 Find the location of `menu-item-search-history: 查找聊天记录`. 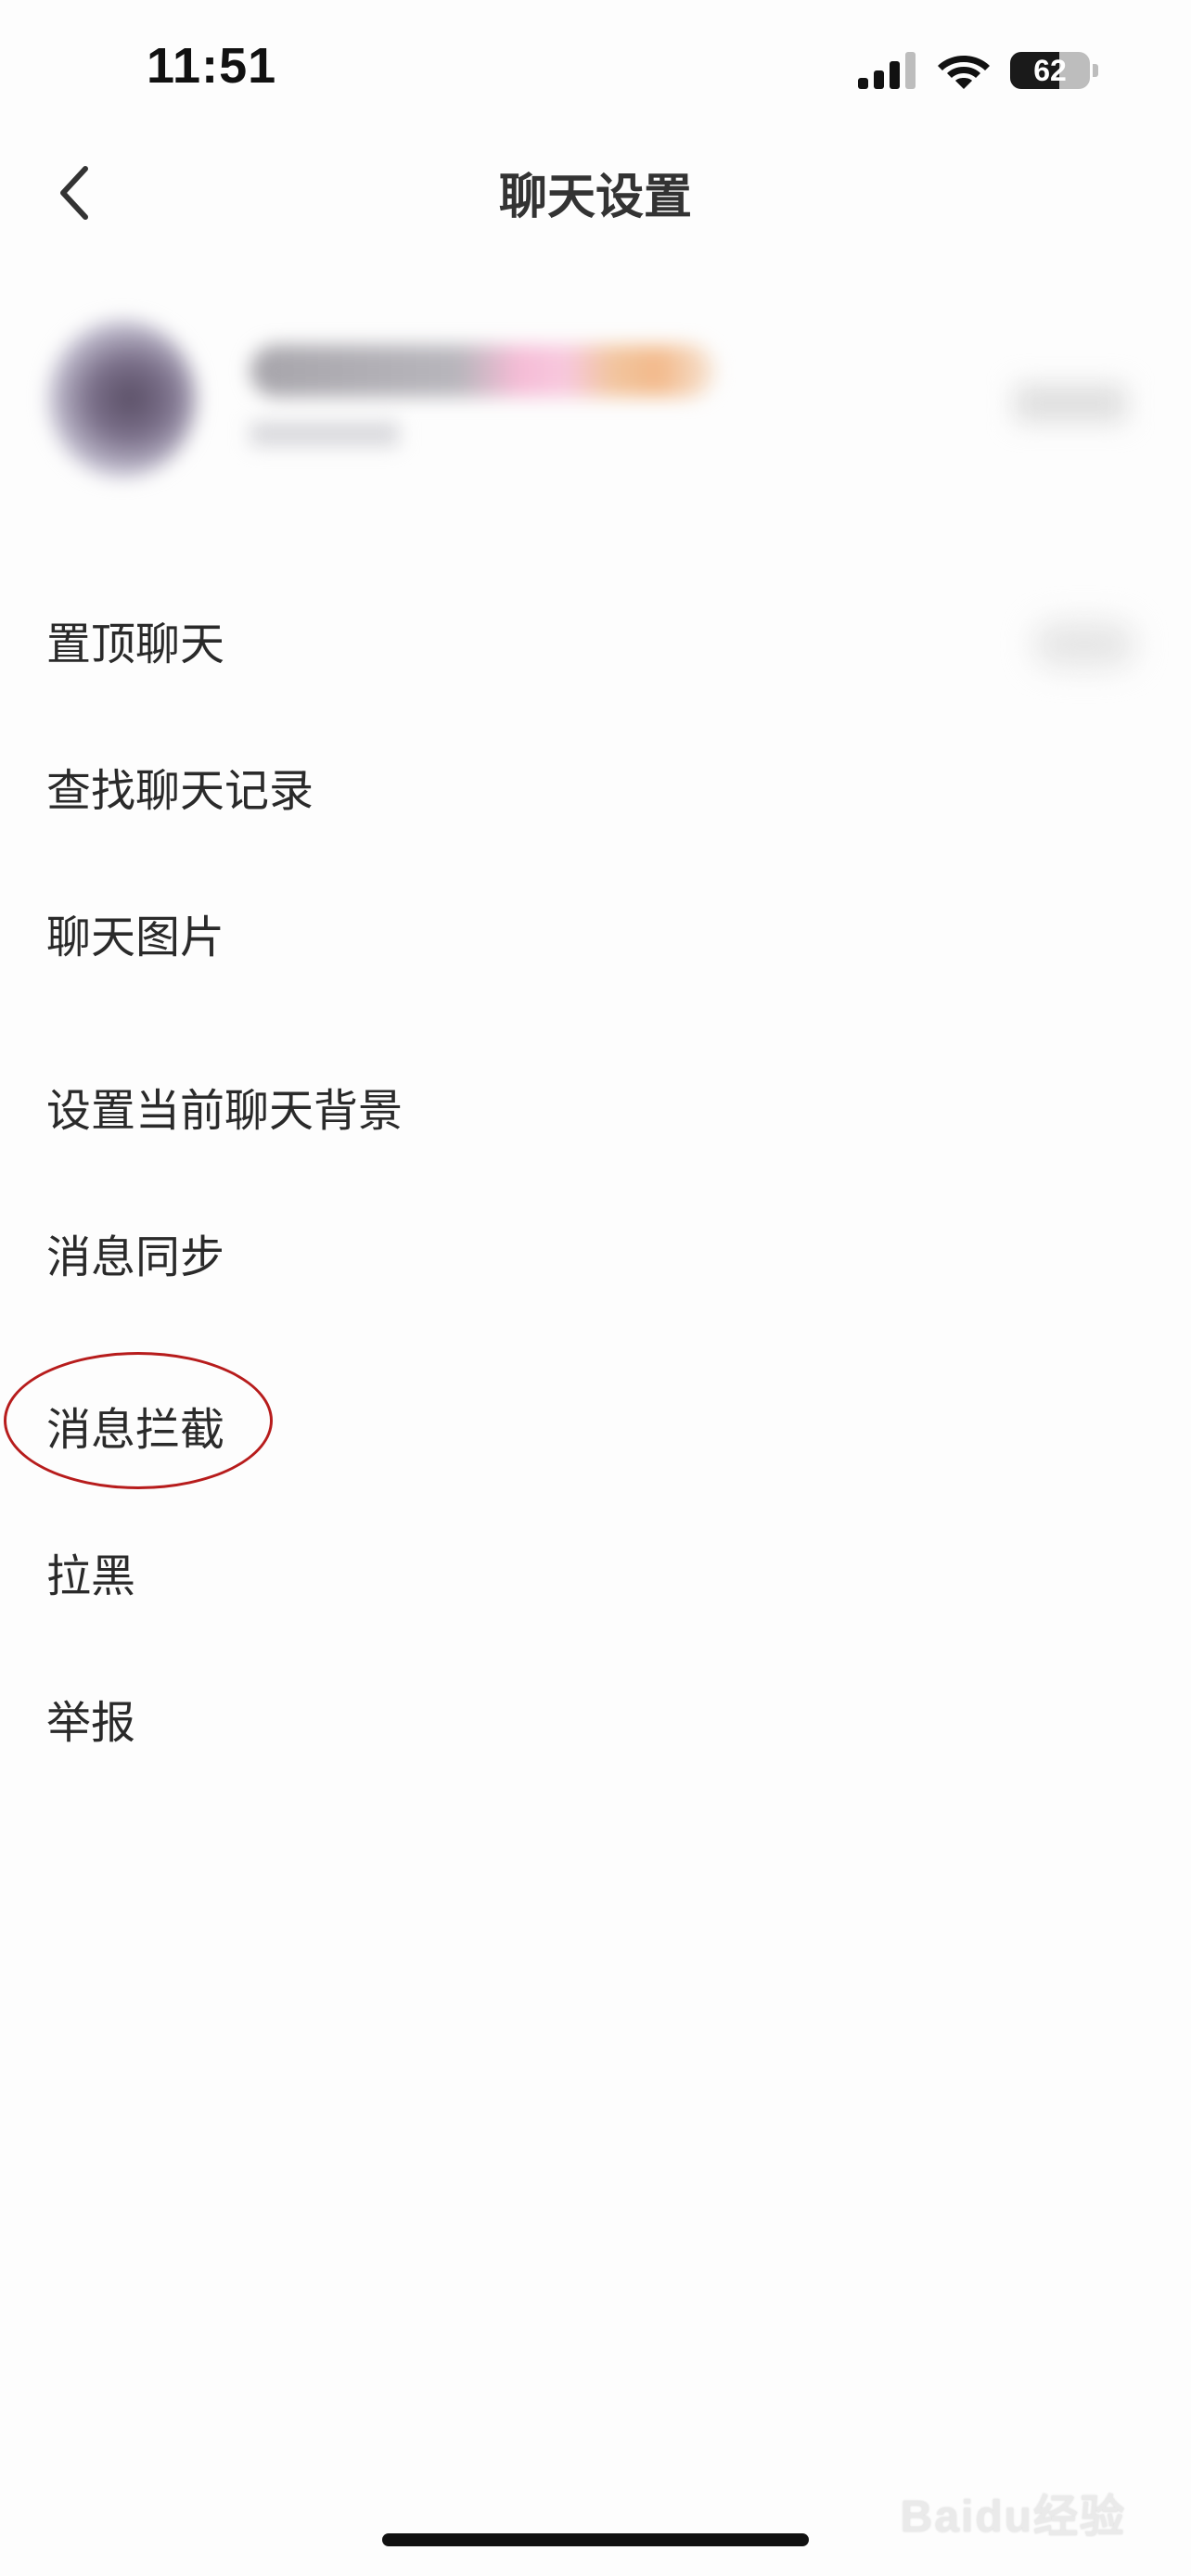

menu-item-search-history: 查找聊天记录 is located at coordinates (595, 791).